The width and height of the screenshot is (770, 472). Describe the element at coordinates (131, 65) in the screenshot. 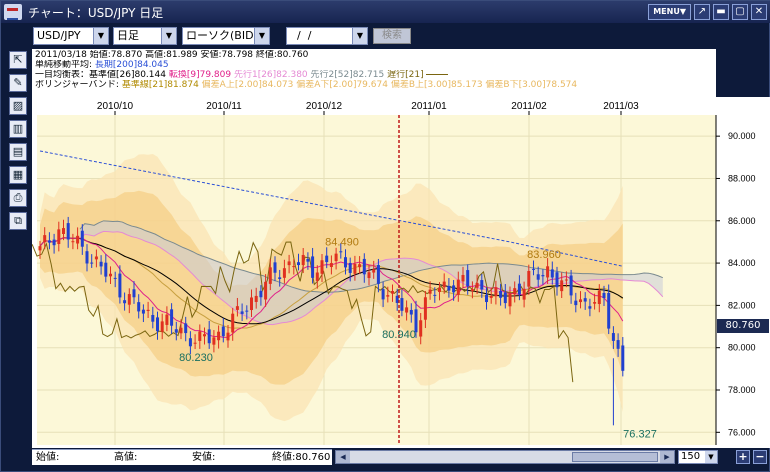

I see `sma-value: 長期[200]84.045` at that location.